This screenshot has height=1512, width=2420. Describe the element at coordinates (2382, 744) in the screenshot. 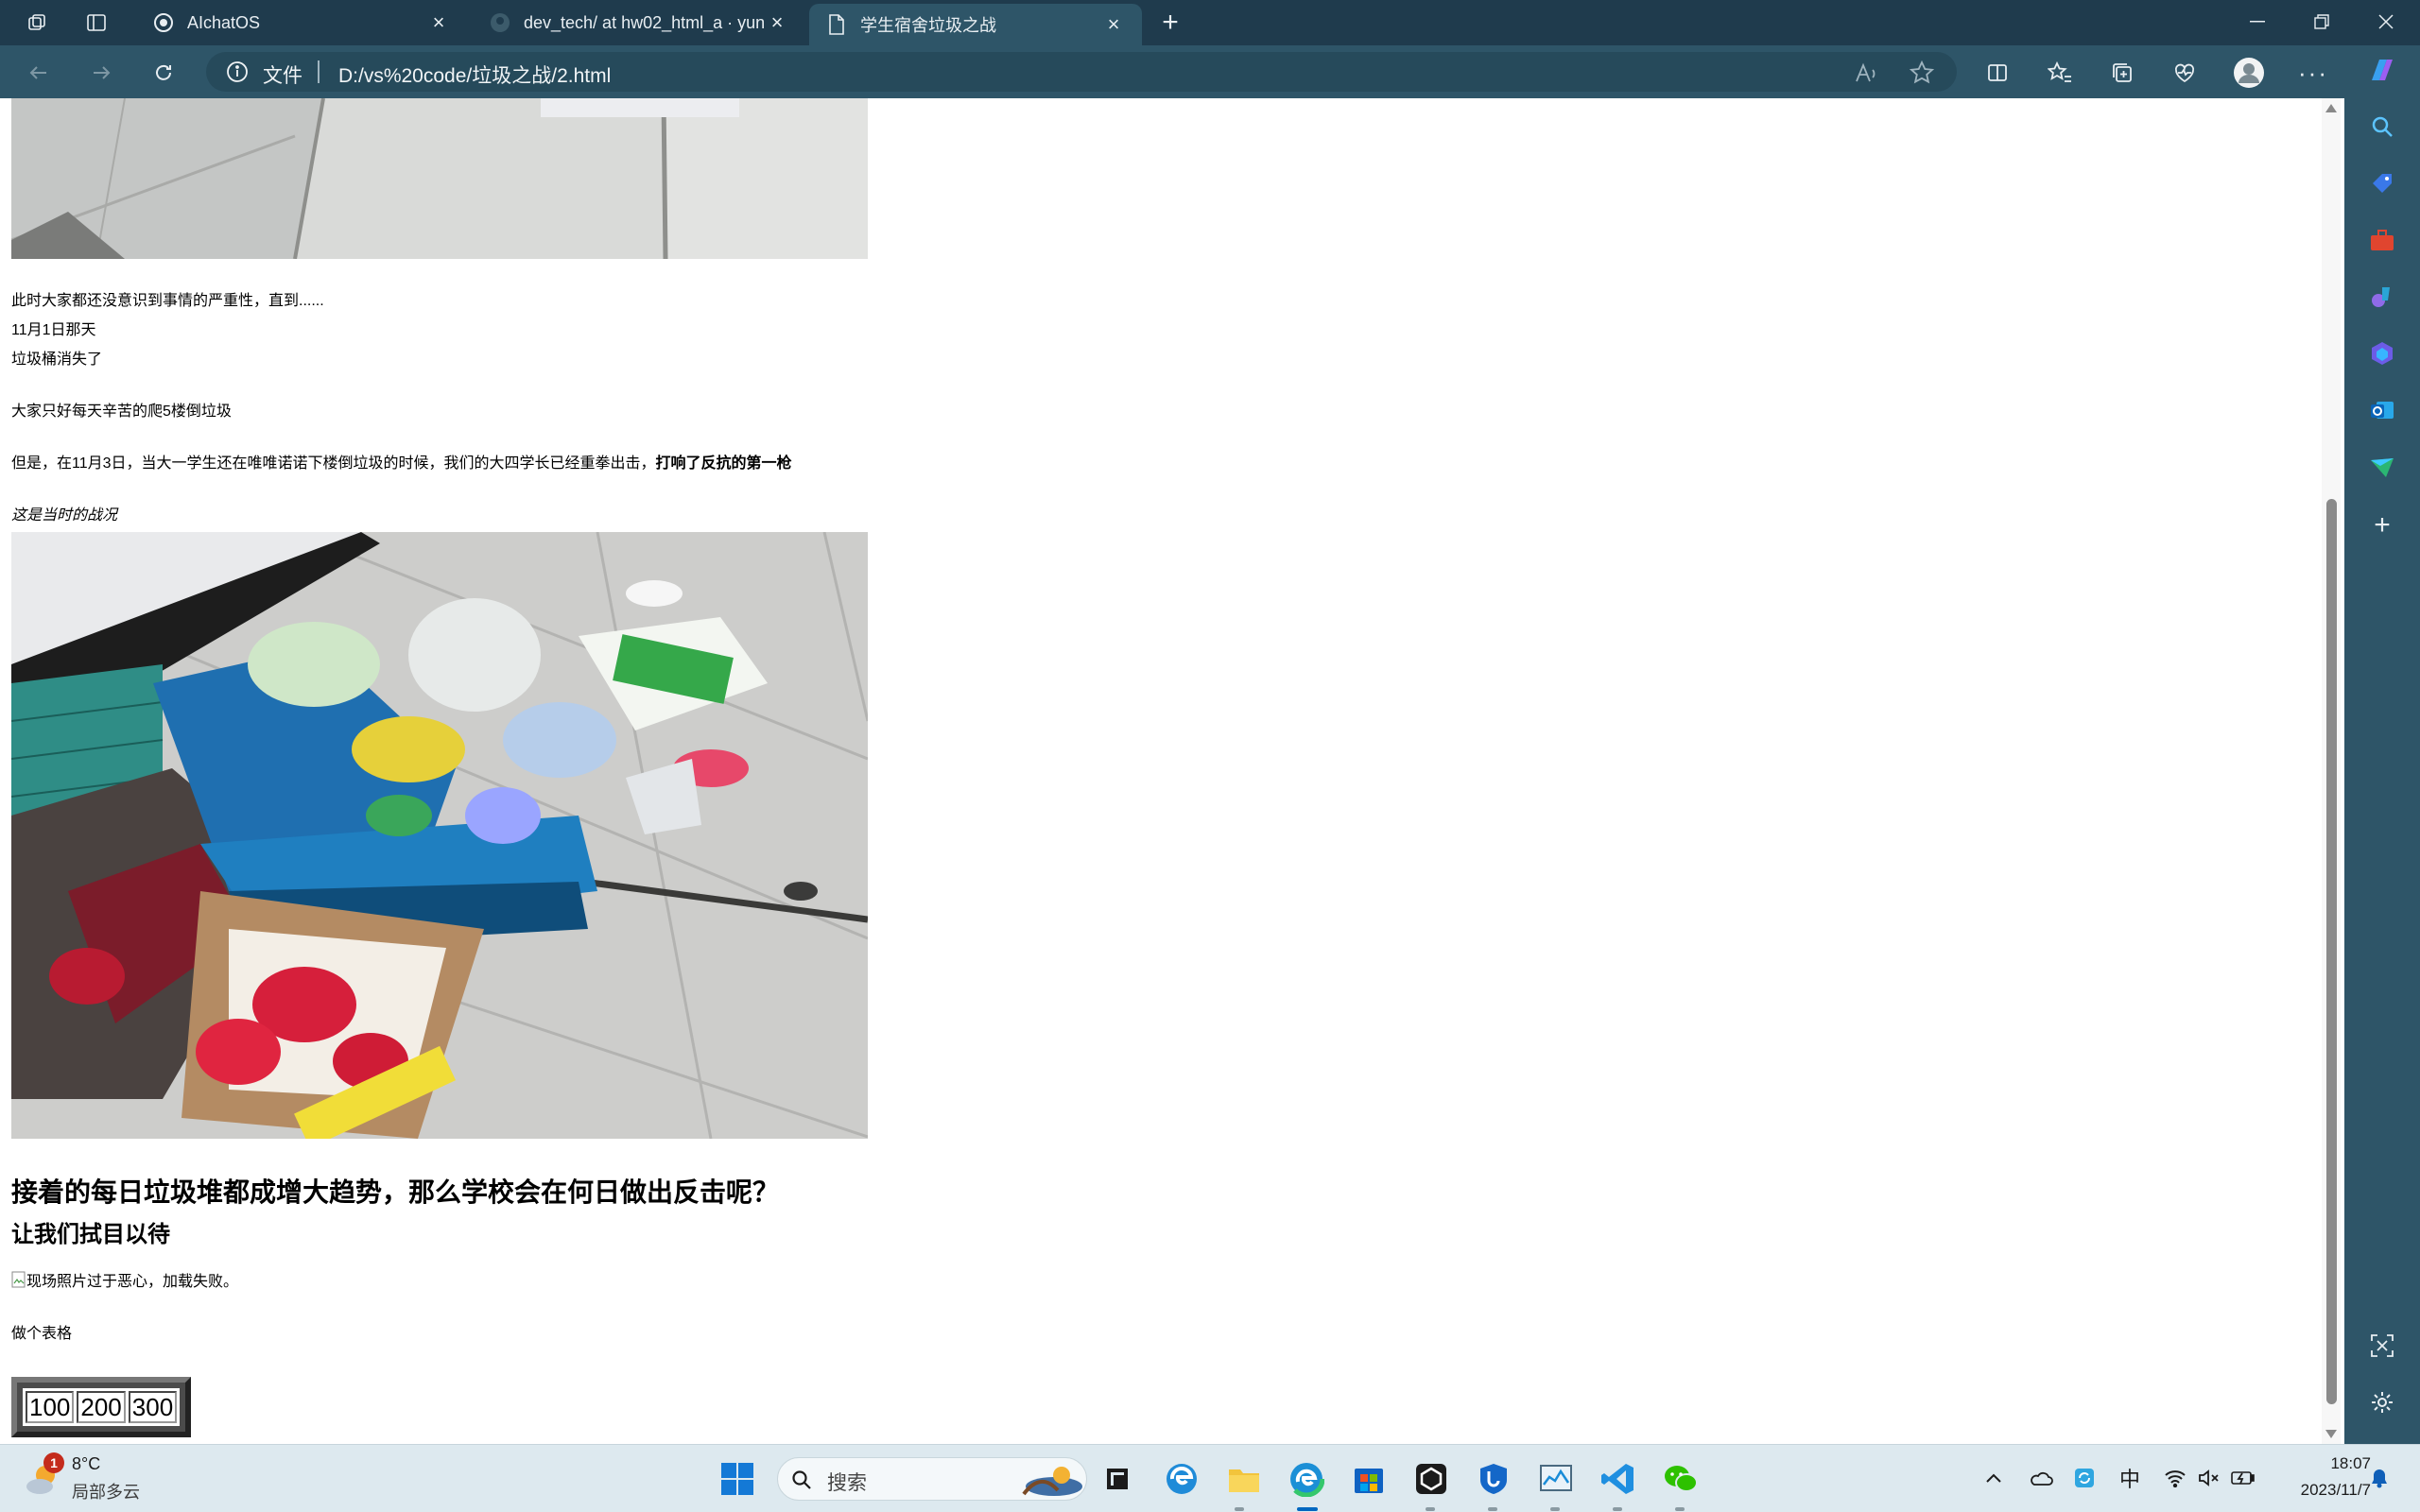

I see `edge-sidebar: +` at that location.